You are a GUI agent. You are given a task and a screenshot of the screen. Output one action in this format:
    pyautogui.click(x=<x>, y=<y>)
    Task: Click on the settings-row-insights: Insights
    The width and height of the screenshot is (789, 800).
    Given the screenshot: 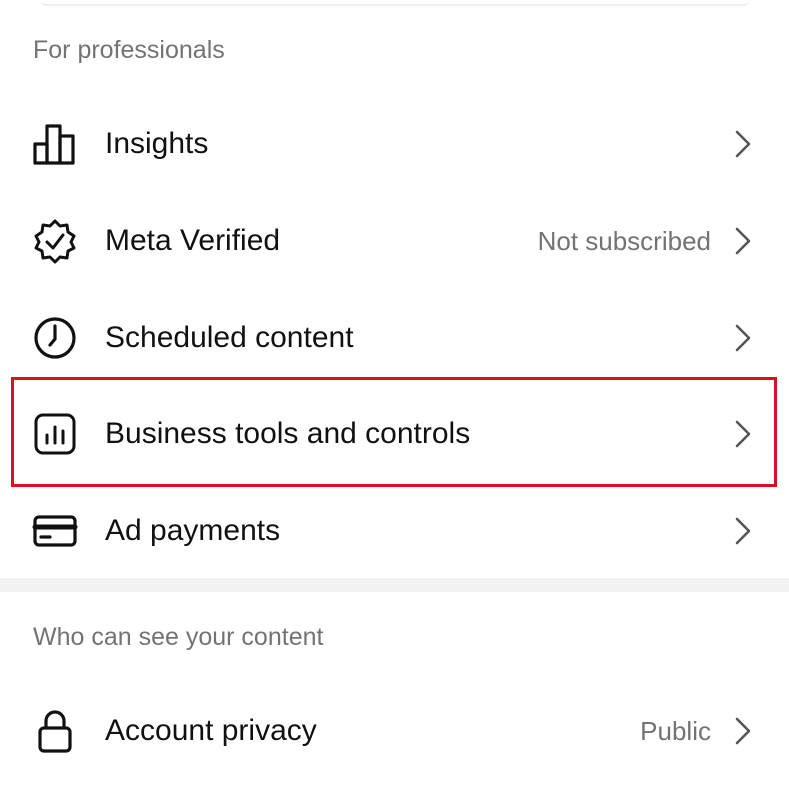 What is the action you would take?
    pyautogui.click(x=394, y=143)
    